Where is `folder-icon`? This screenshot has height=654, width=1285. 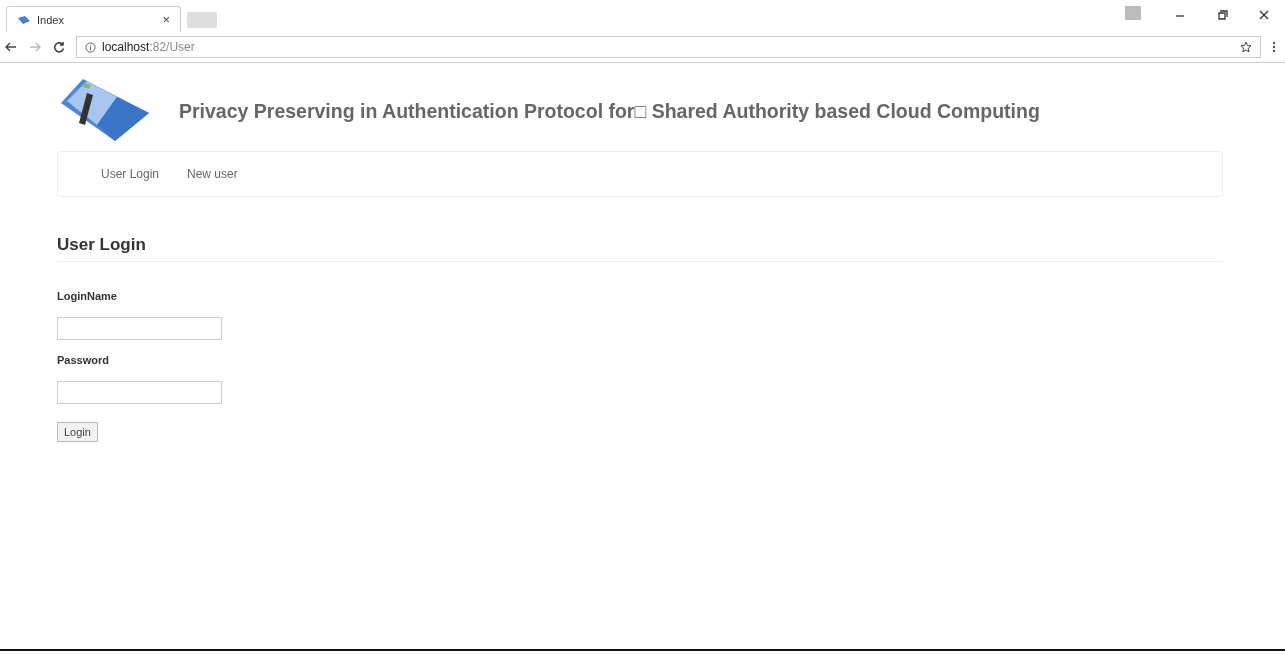
folder-icon is located at coordinates (24, 19).